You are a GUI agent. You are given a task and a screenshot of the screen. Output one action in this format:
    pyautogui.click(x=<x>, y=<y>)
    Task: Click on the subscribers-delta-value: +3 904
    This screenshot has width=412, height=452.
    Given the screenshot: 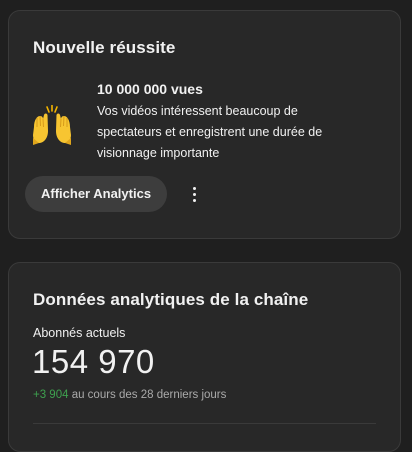 What is the action you would take?
    pyautogui.click(x=51, y=395)
    